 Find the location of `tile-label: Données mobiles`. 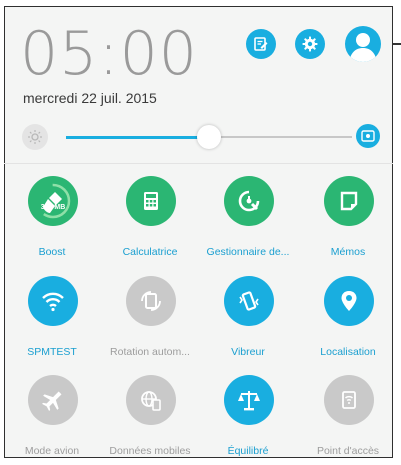

tile-label: Données mobiles is located at coordinates (150, 451).